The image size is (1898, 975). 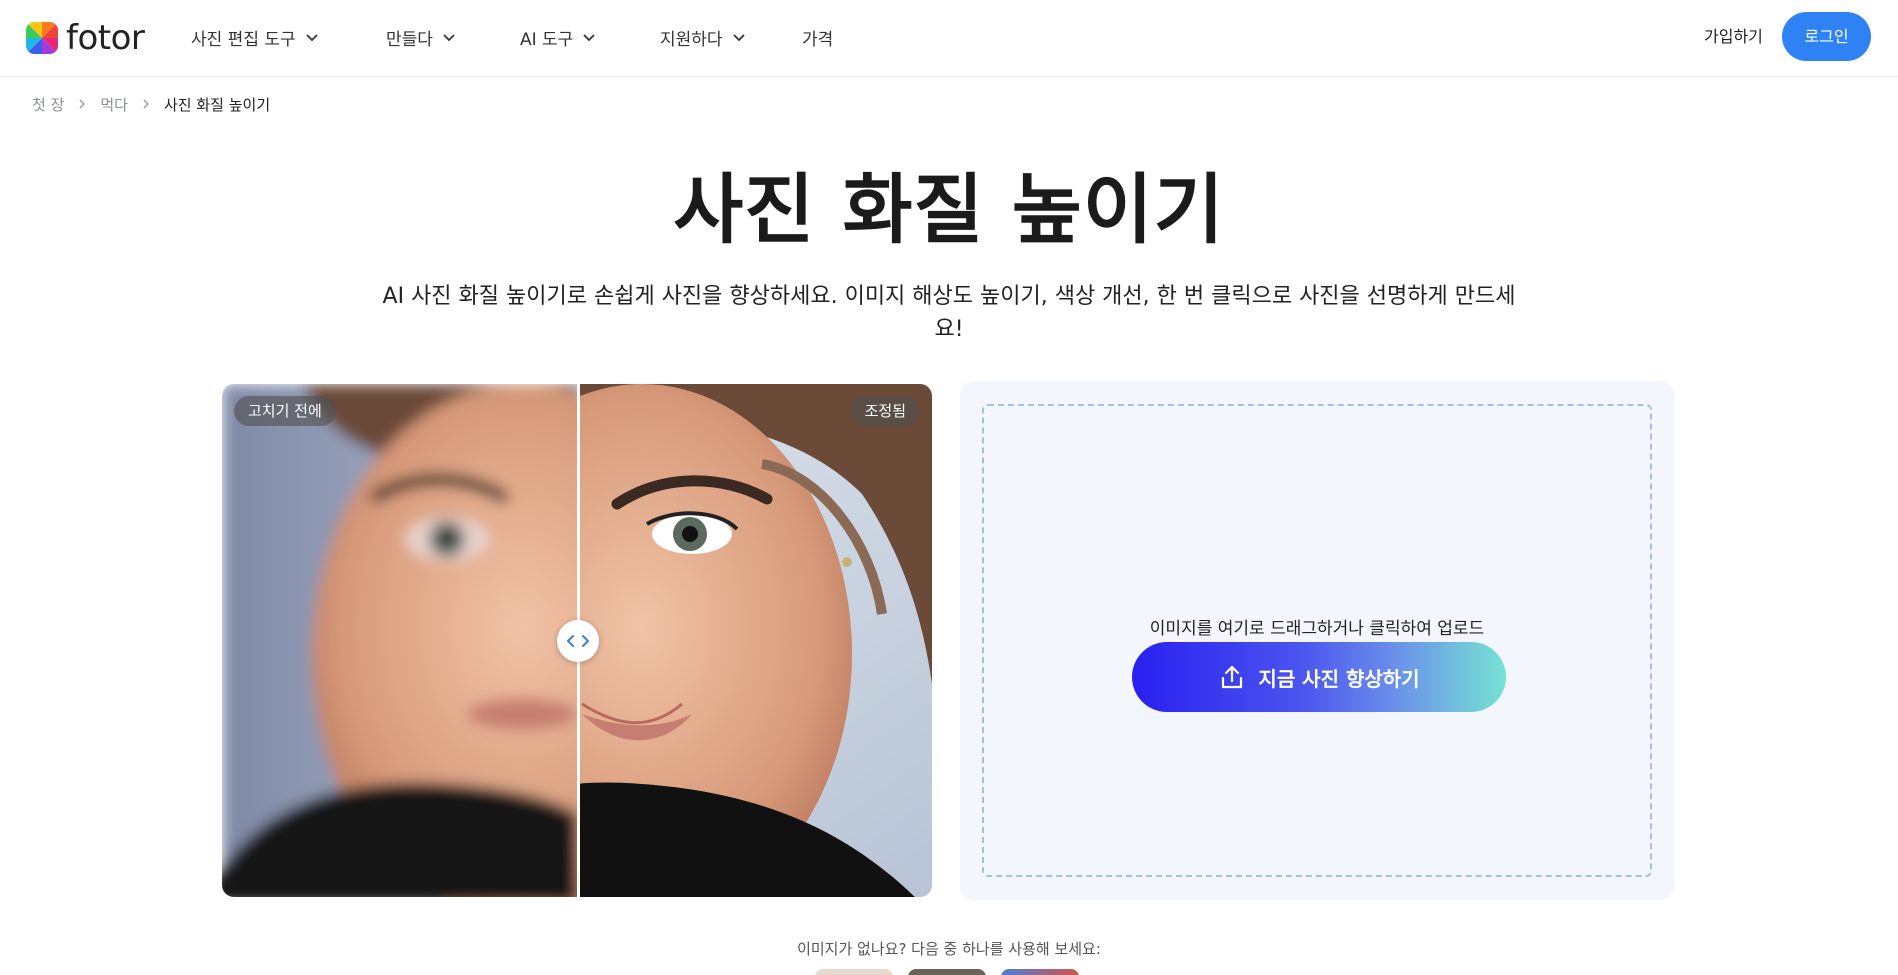 What do you see at coordinates (42, 38) in the screenshot?
I see `fotor-logo-icon` at bounding box center [42, 38].